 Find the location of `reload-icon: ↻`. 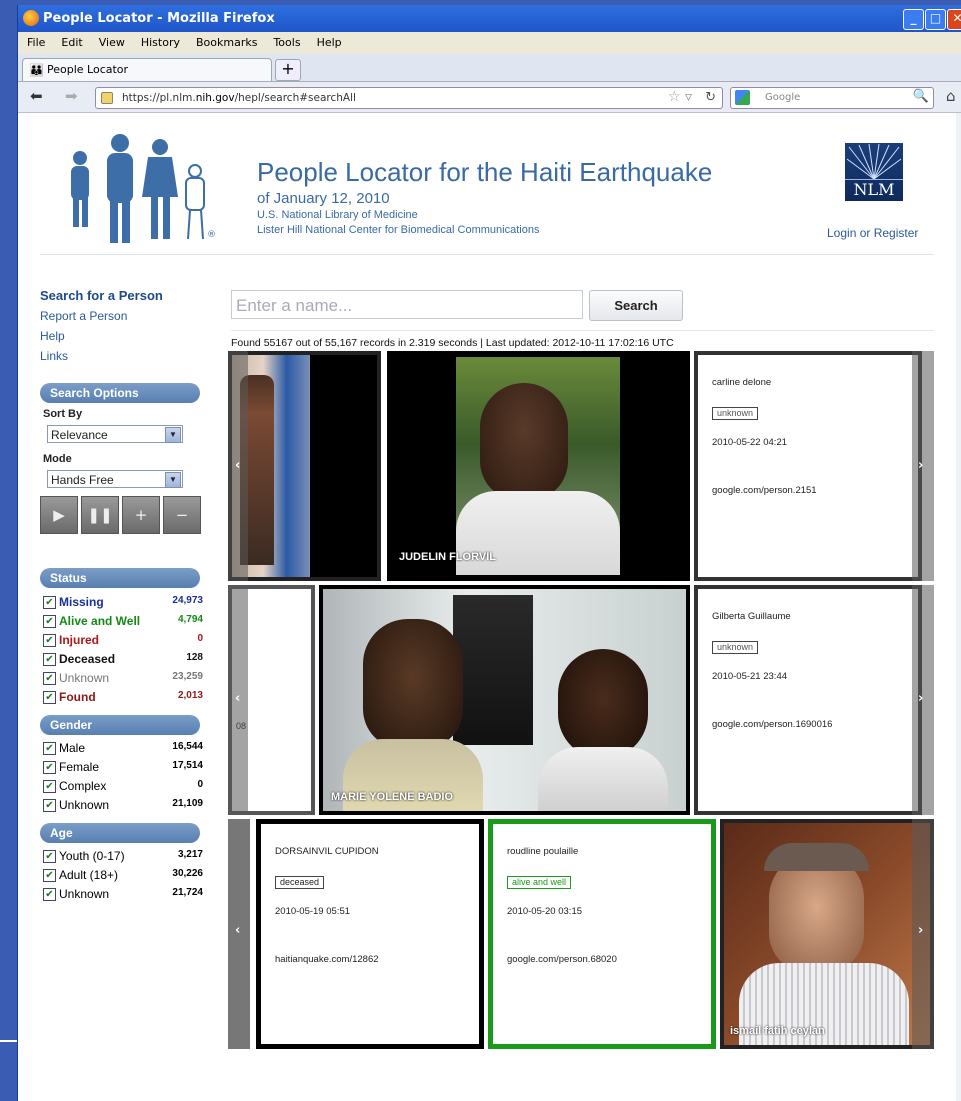

reload-icon: ↻ is located at coordinates (710, 98).